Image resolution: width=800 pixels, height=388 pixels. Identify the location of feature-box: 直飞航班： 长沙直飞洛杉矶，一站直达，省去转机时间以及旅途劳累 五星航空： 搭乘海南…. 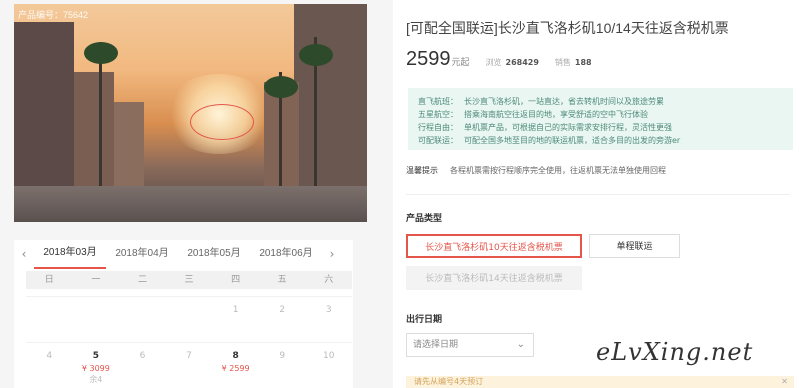
(600, 119).